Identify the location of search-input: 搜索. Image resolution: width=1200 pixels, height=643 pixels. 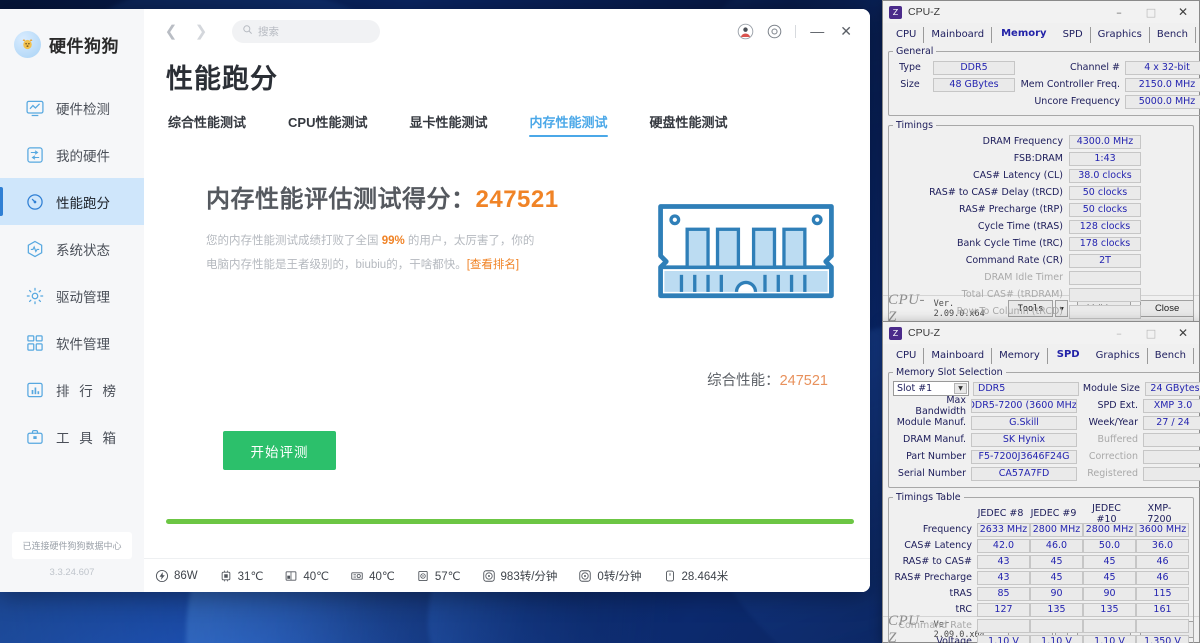
(306, 31).